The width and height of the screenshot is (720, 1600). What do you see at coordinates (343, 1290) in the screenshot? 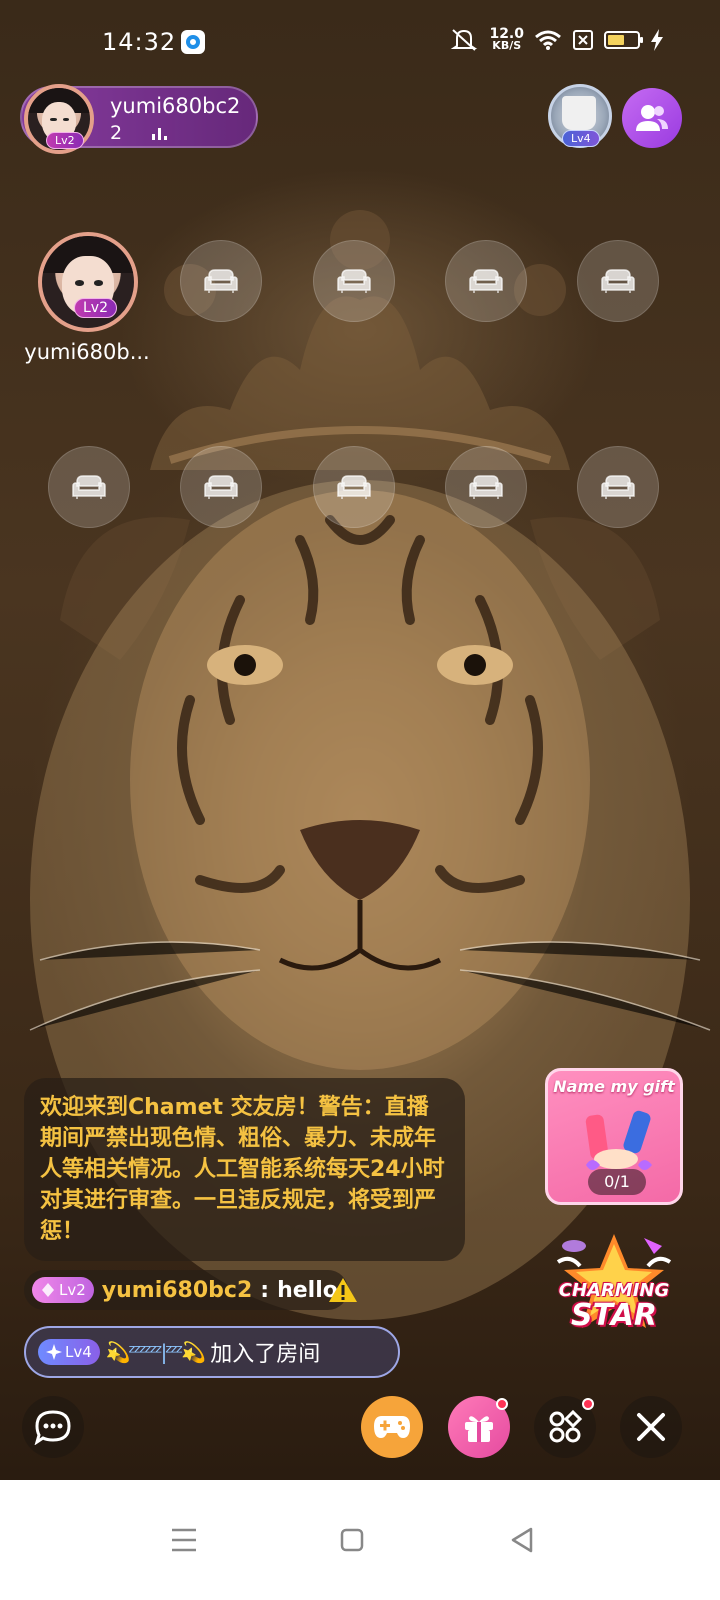
I see `warning-icon` at bounding box center [343, 1290].